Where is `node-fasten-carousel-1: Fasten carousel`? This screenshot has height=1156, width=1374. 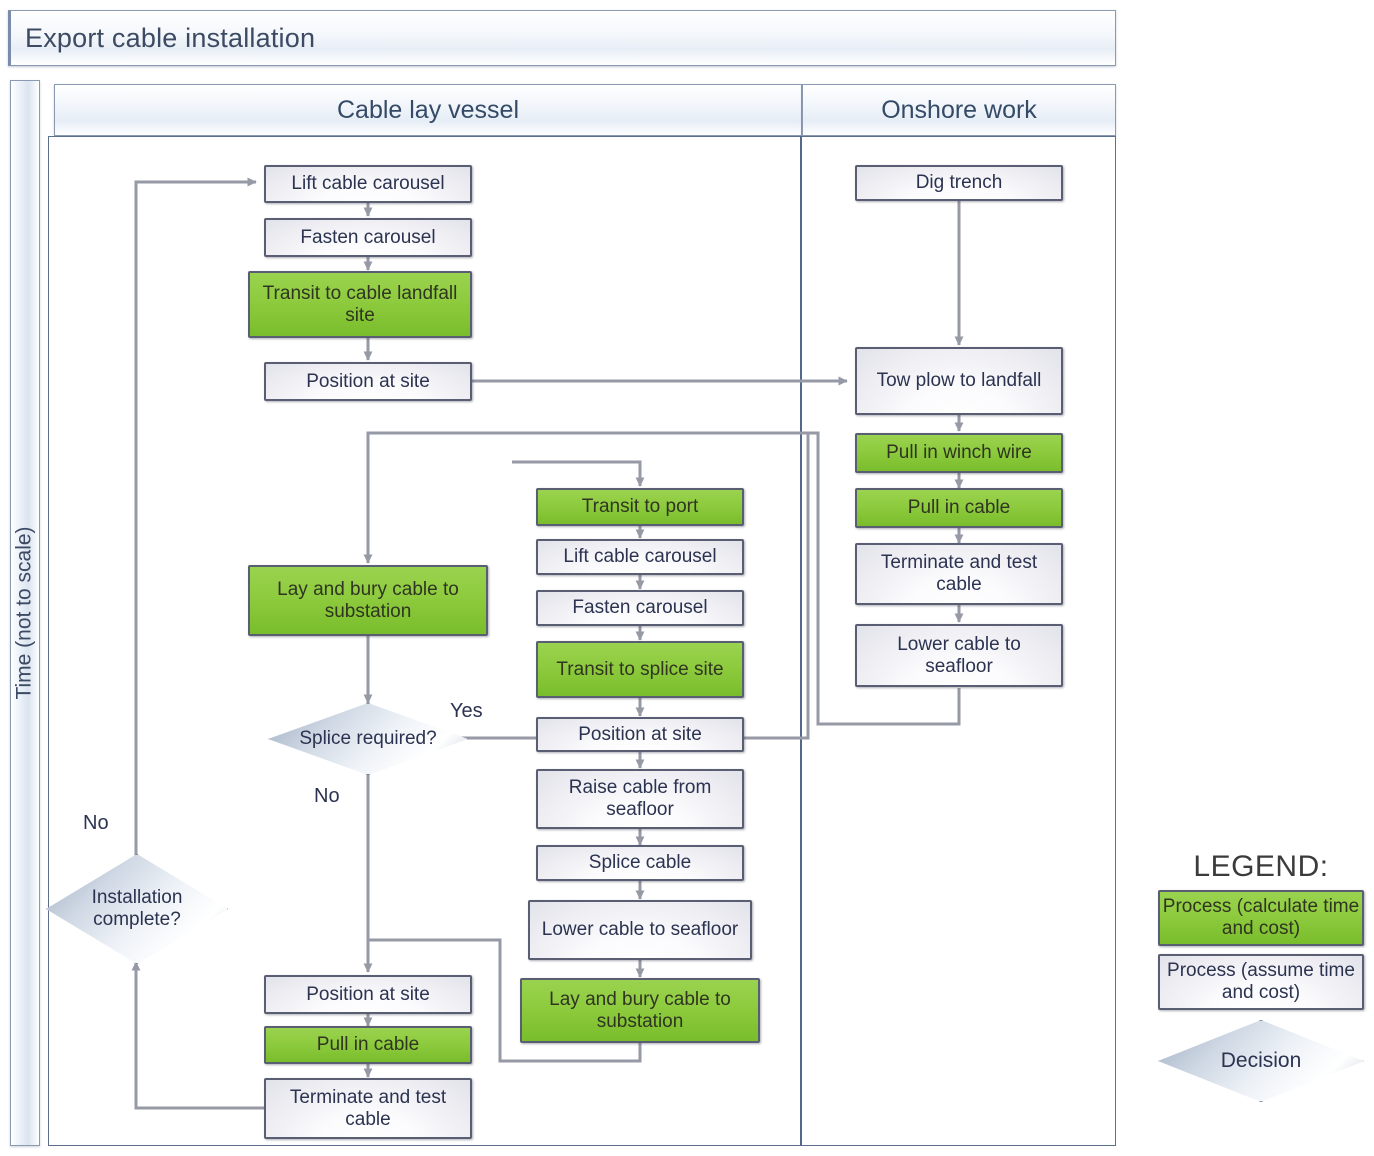
node-fasten-carousel-1: Fasten carousel is located at coordinates (368, 237).